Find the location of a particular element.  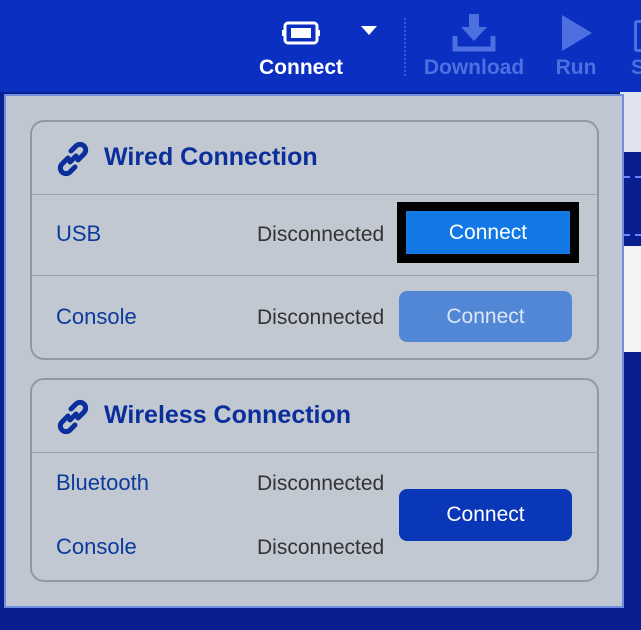

top-toolbar: Connect Download Run S is located at coordinates (320, 46).